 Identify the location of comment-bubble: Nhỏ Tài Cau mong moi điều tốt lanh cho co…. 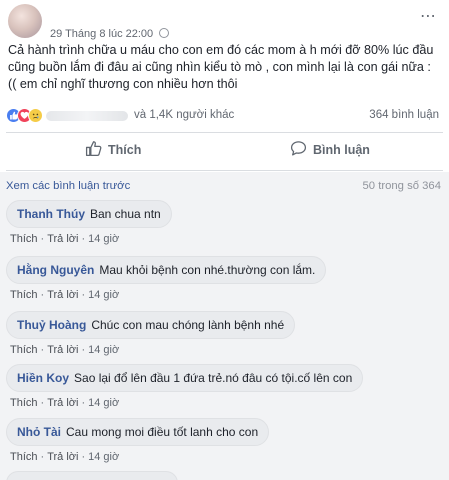
(138, 432).